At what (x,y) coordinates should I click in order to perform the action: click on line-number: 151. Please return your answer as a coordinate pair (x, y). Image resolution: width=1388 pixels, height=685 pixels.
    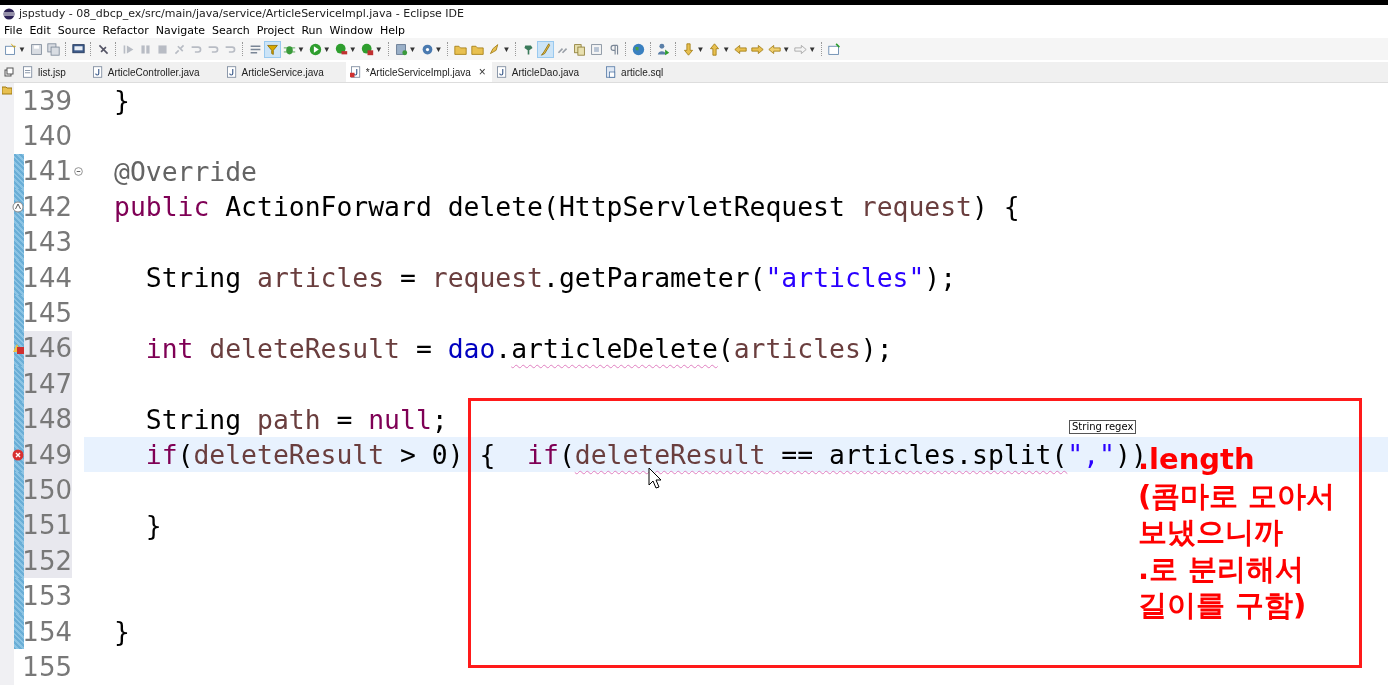
    Looking at the image, I should click on (48, 525).